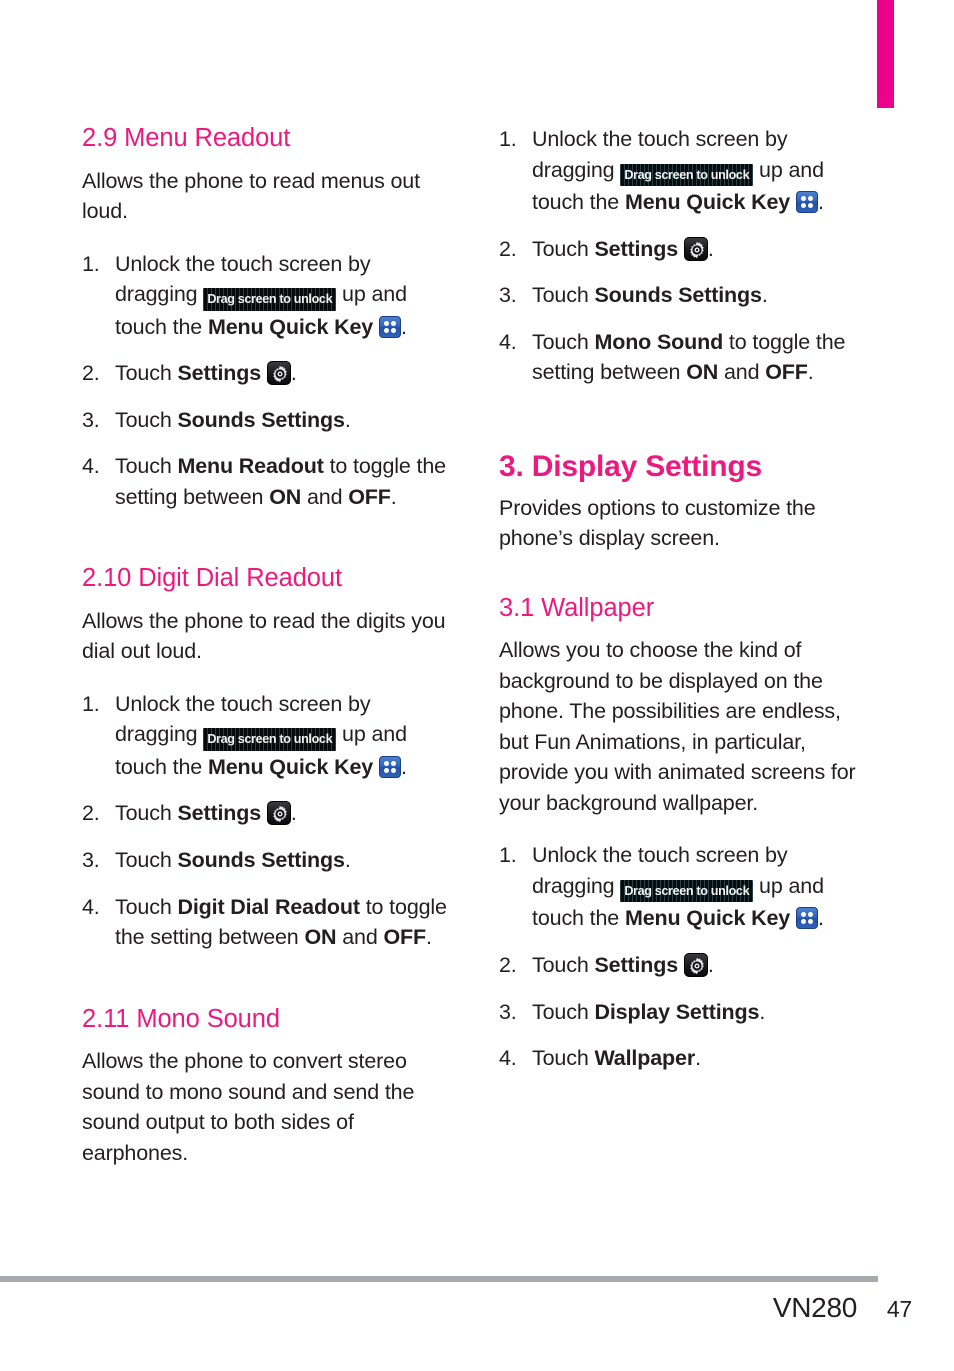  What do you see at coordinates (251, 196) in the screenshot?
I see `intro-menu-readout: Allows the phone to read menus out loud.` at bounding box center [251, 196].